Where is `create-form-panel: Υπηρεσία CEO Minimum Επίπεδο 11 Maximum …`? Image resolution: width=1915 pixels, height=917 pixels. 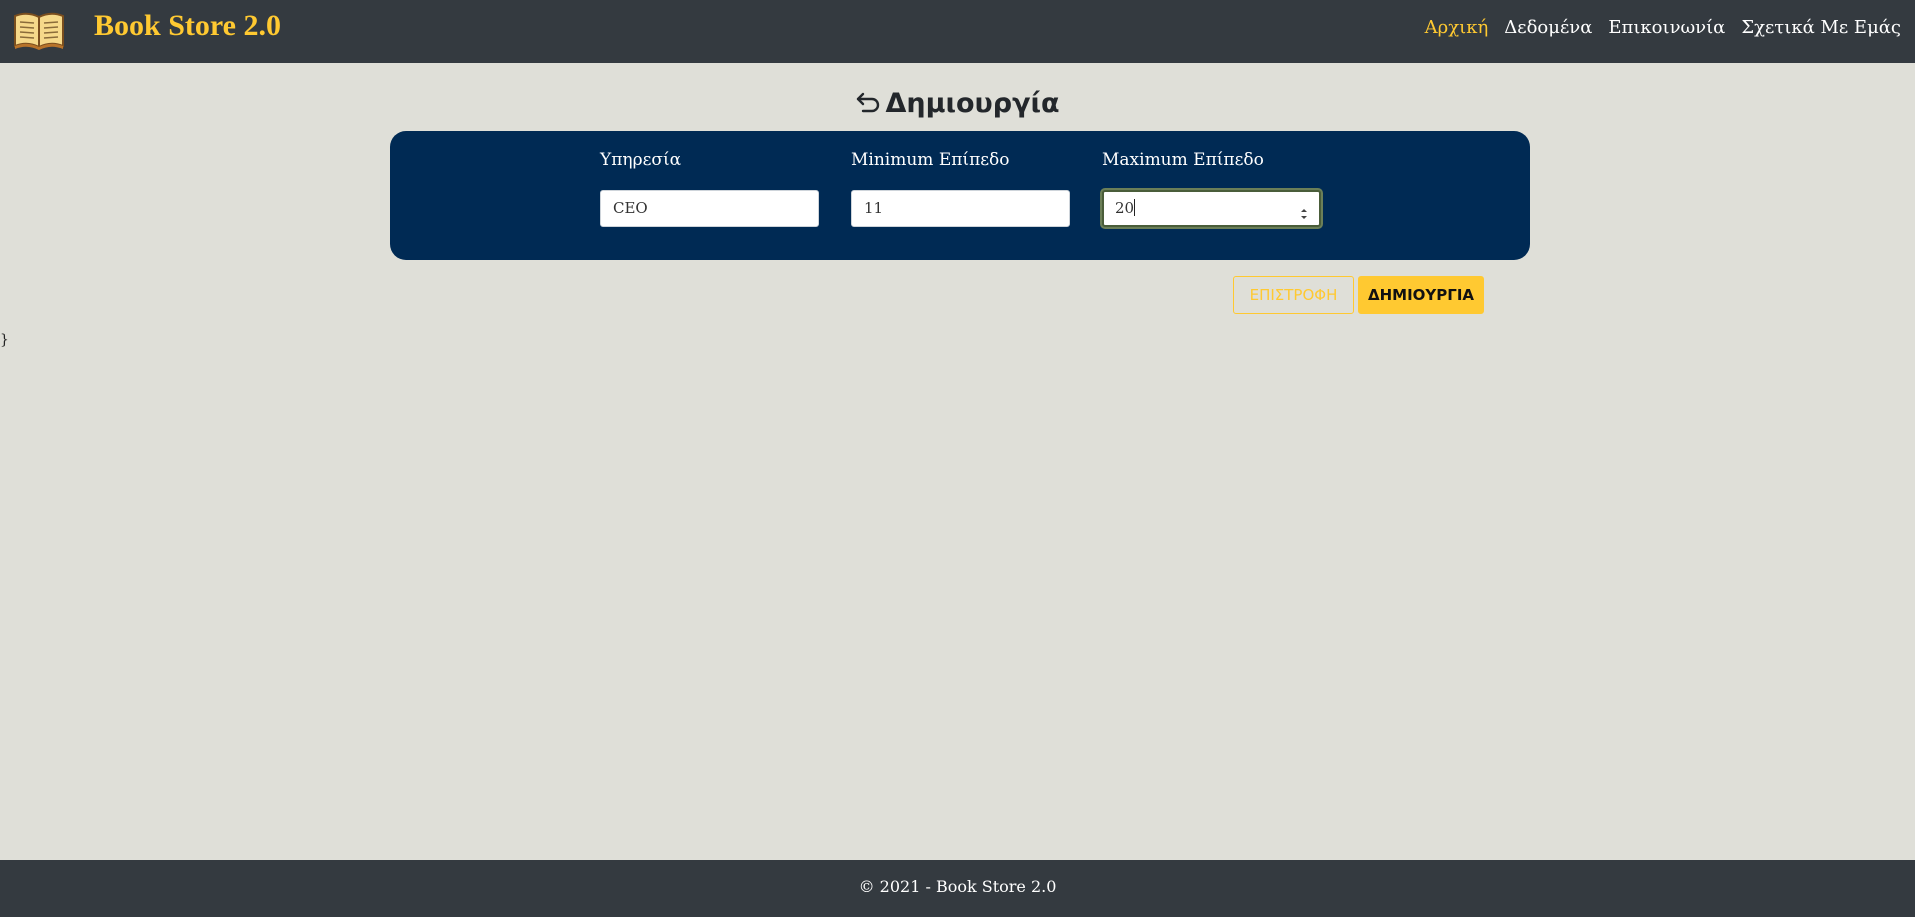
create-form-panel: Υπηρεσία CEO Minimum Επίπεδο 11 Maximum … is located at coordinates (960, 195).